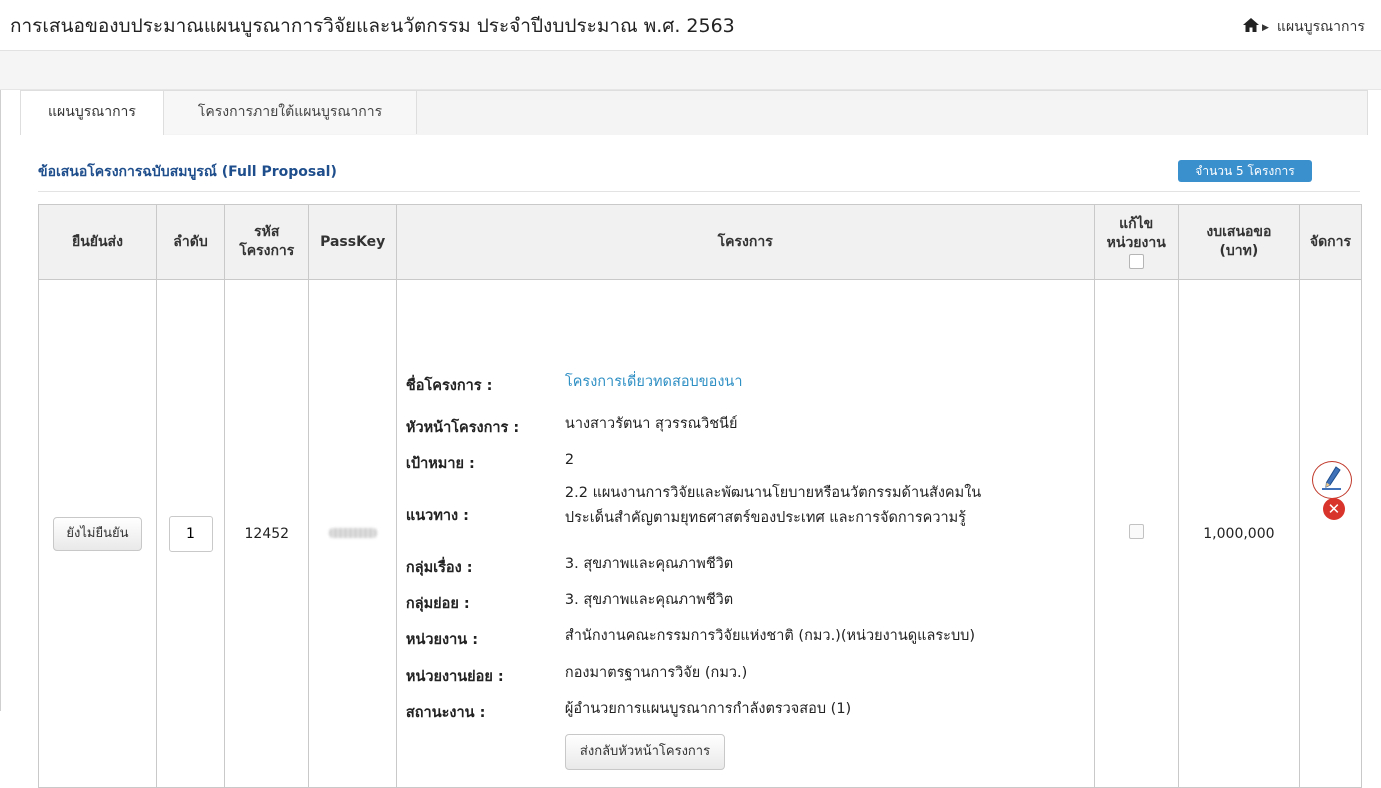 This screenshot has width=1381, height=788. What do you see at coordinates (439, 568) in the screenshot?
I see `topic-group-label: กลุ่มเรื่อง :` at bounding box center [439, 568].